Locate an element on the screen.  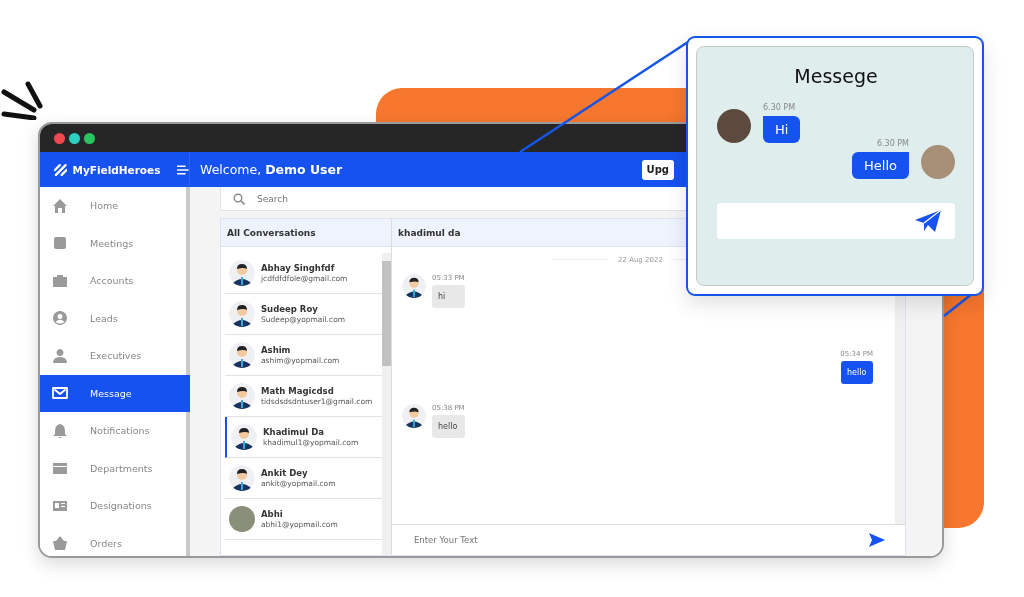
menu-icon is located at coordinates (183, 169).